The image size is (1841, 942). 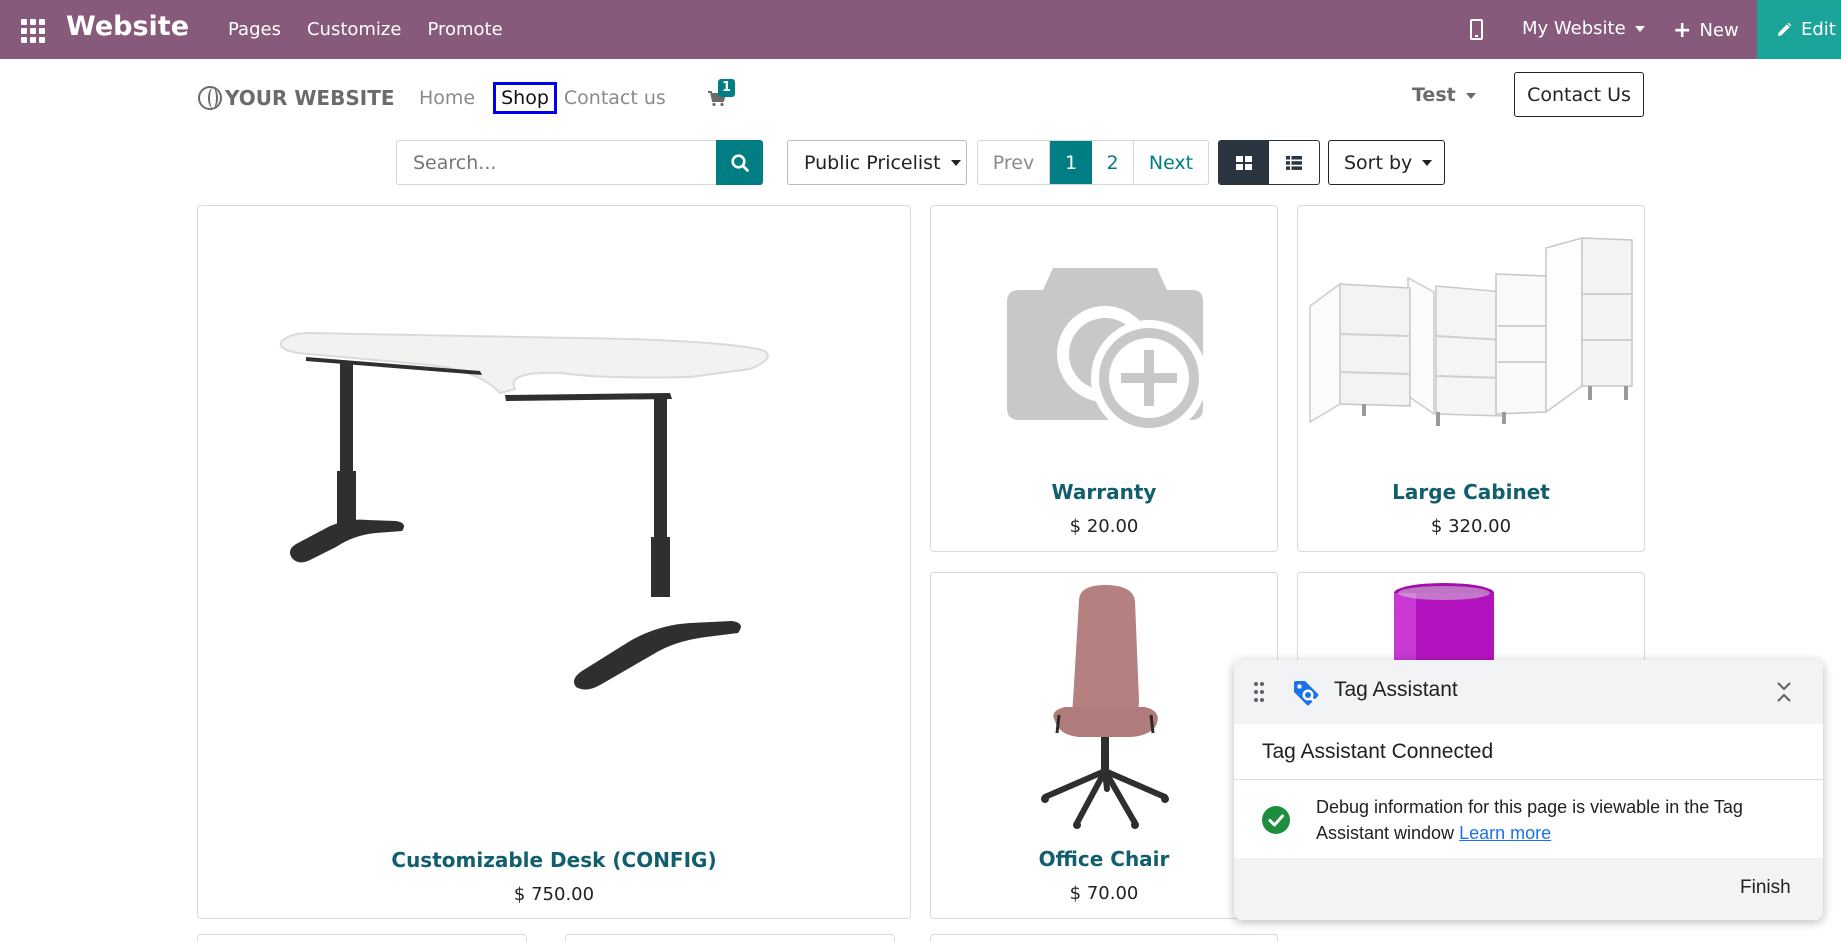 What do you see at coordinates (1104, 893) in the screenshot?
I see `product-price: $ 70.00` at bounding box center [1104, 893].